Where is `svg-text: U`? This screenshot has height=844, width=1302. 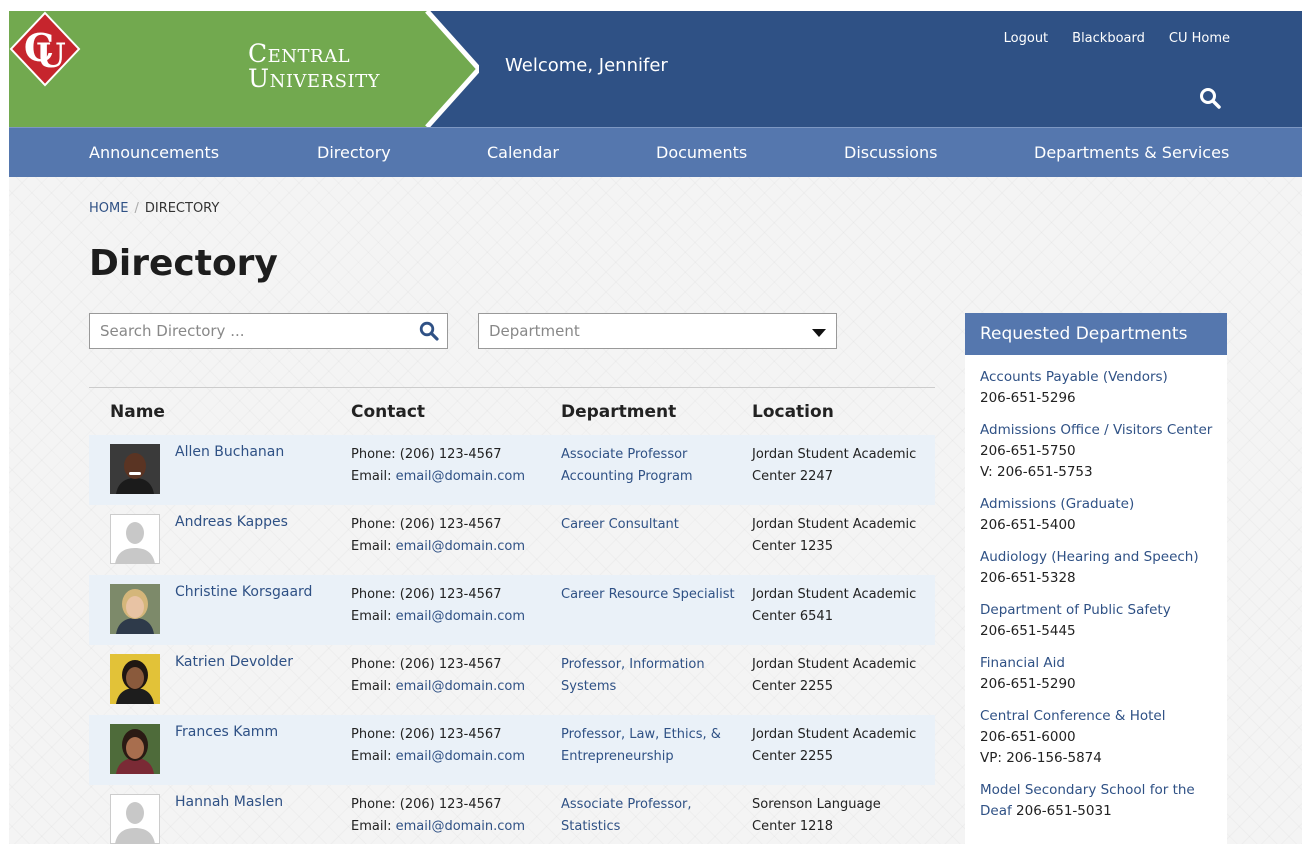 svg-text: U is located at coordinates (51, 56).